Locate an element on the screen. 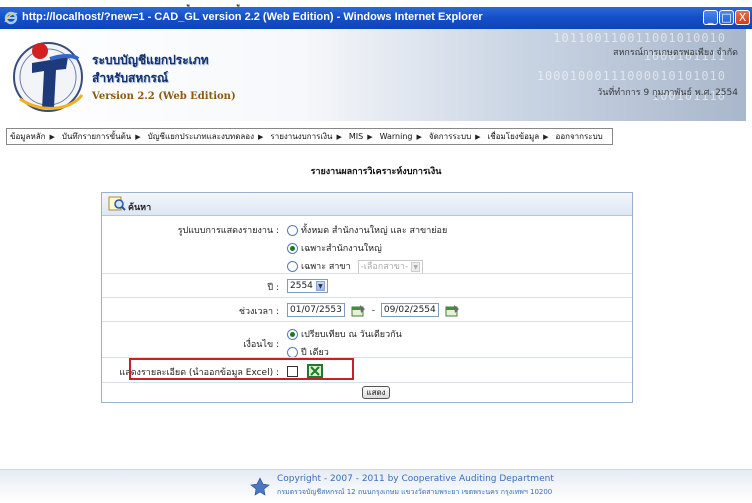  radio-all is located at coordinates (292, 230).